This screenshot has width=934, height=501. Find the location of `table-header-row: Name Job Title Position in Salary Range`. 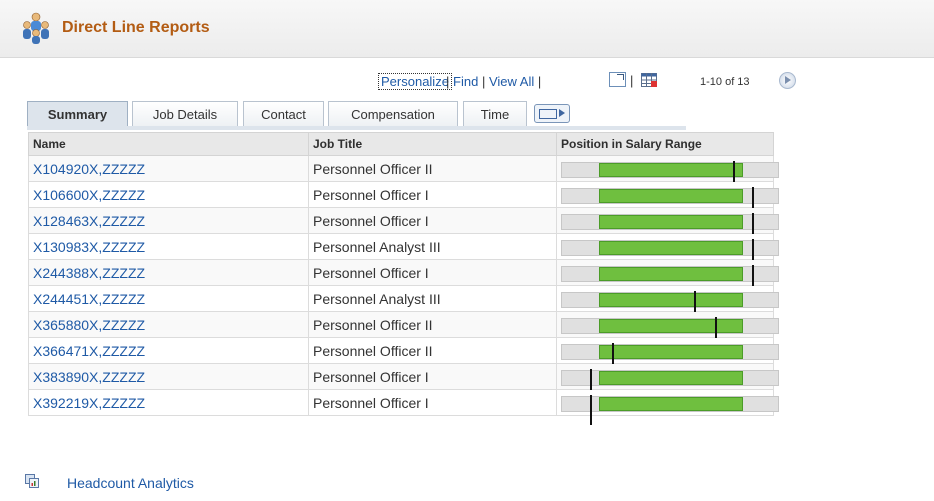

table-header-row: Name Job Title Position in Salary Range is located at coordinates (401, 144).